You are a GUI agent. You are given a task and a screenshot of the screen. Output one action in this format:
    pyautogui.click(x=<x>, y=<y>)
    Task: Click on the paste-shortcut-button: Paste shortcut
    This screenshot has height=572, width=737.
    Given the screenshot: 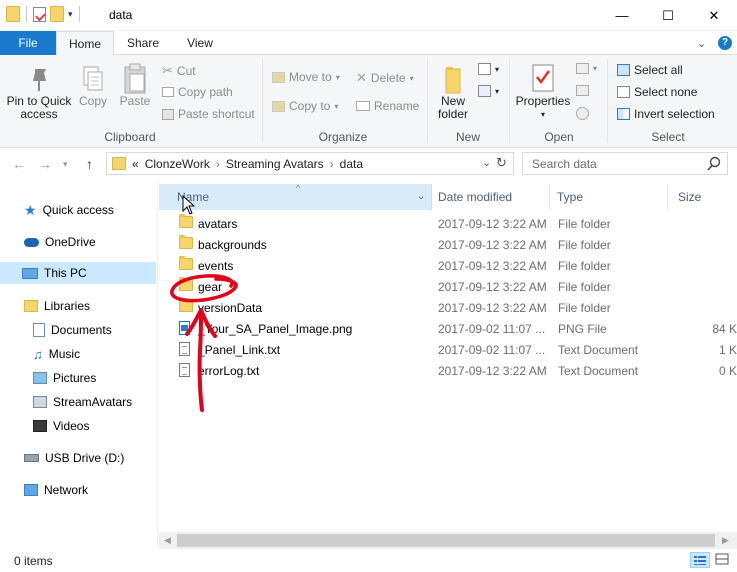 What is the action you would take?
    pyautogui.click(x=208, y=114)
    